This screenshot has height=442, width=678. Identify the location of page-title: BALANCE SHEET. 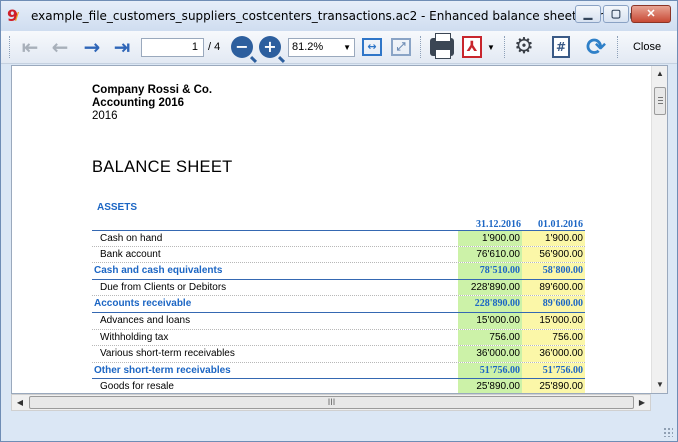
(162, 167).